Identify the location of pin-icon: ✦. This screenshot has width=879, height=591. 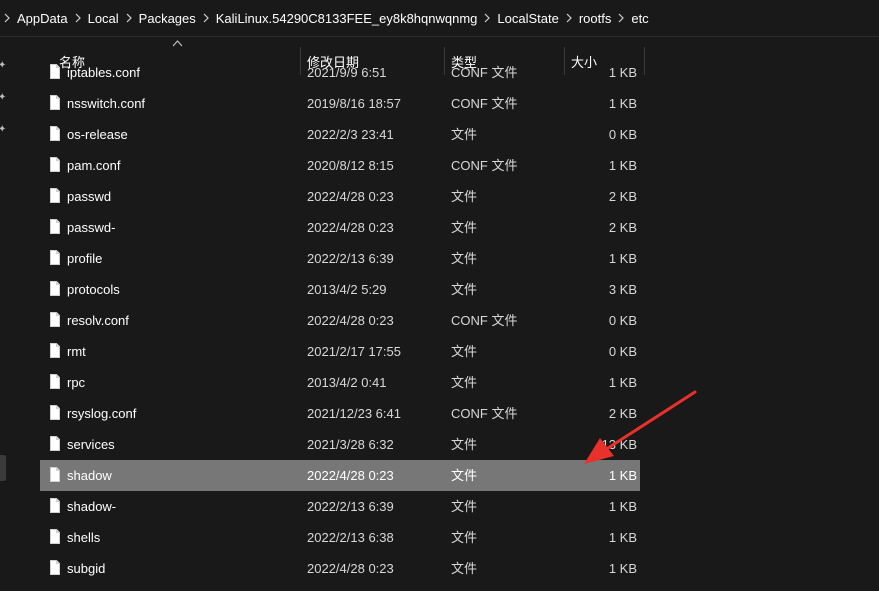
(3, 129).